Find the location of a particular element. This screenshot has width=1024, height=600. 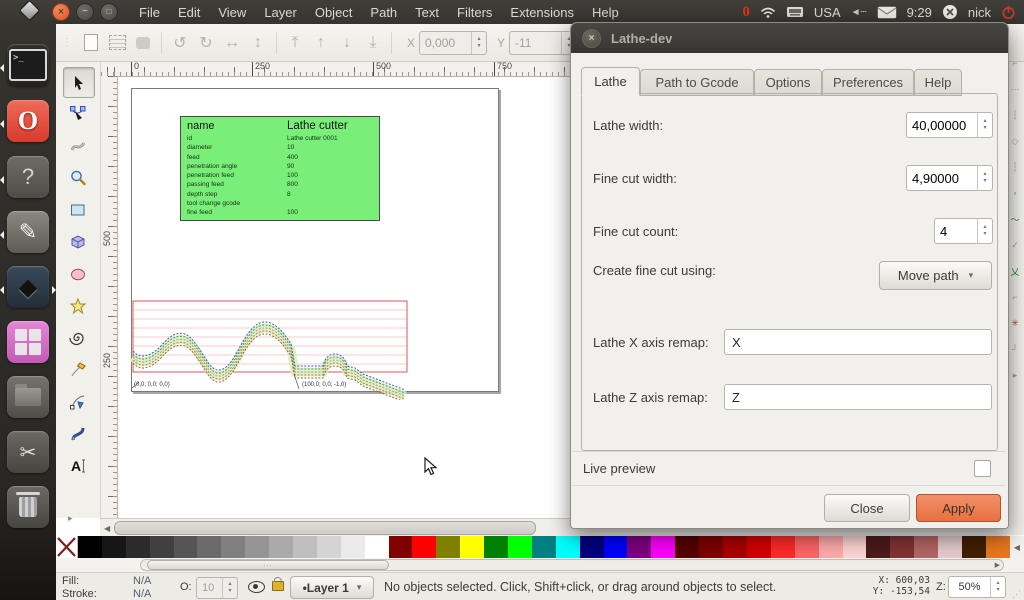

opacity-spinbox: 10 ▴ ▾ is located at coordinates (217, 588).